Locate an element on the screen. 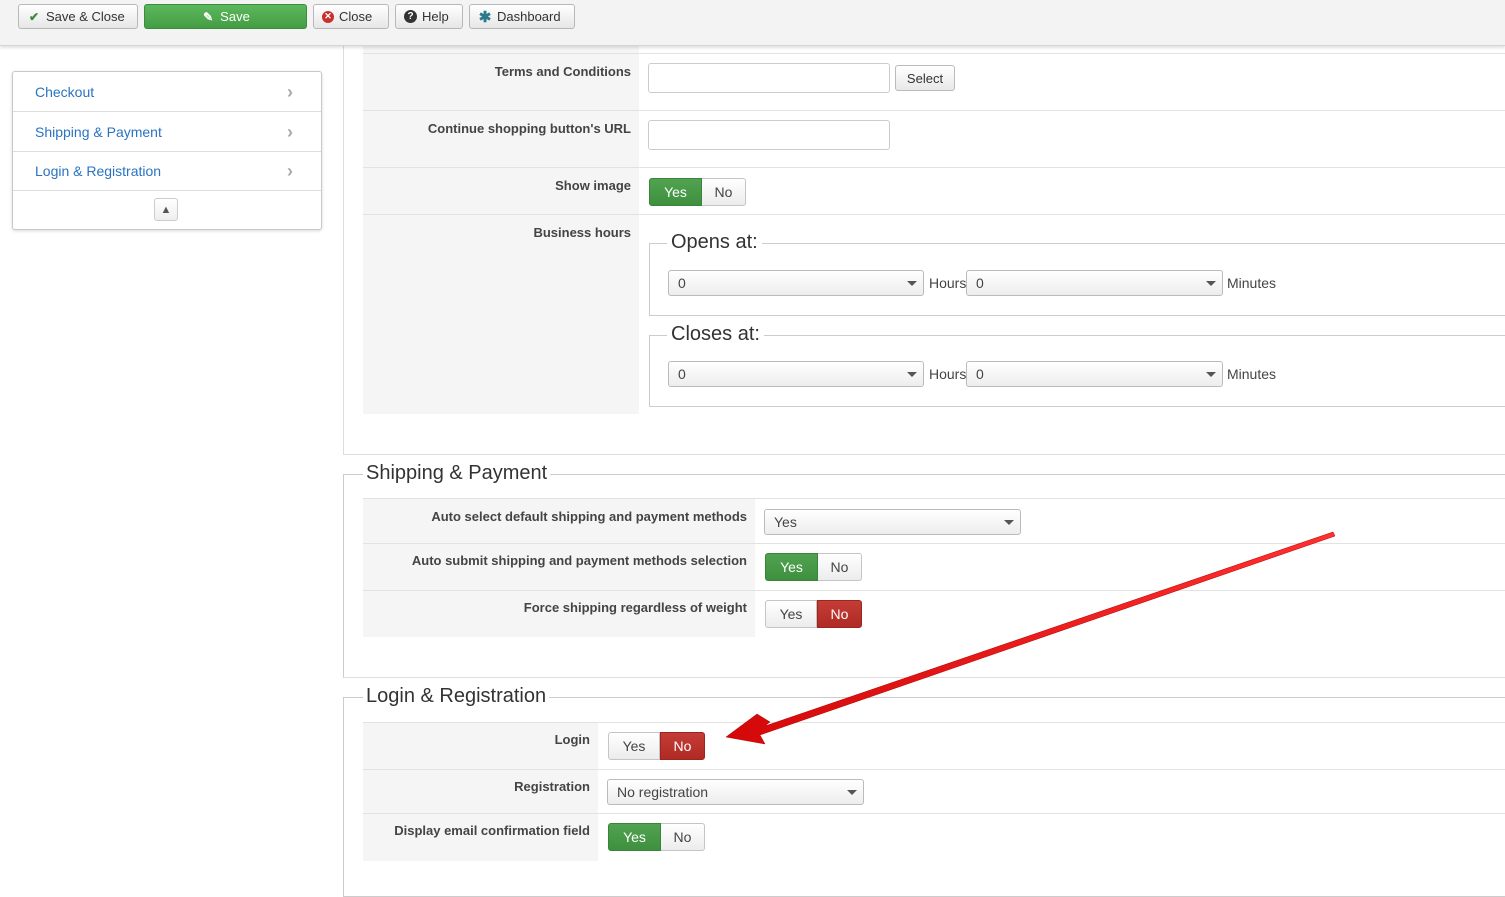 This screenshot has width=1505, height=897. edit-icon: ✎ is located at coordinates (208, 16).